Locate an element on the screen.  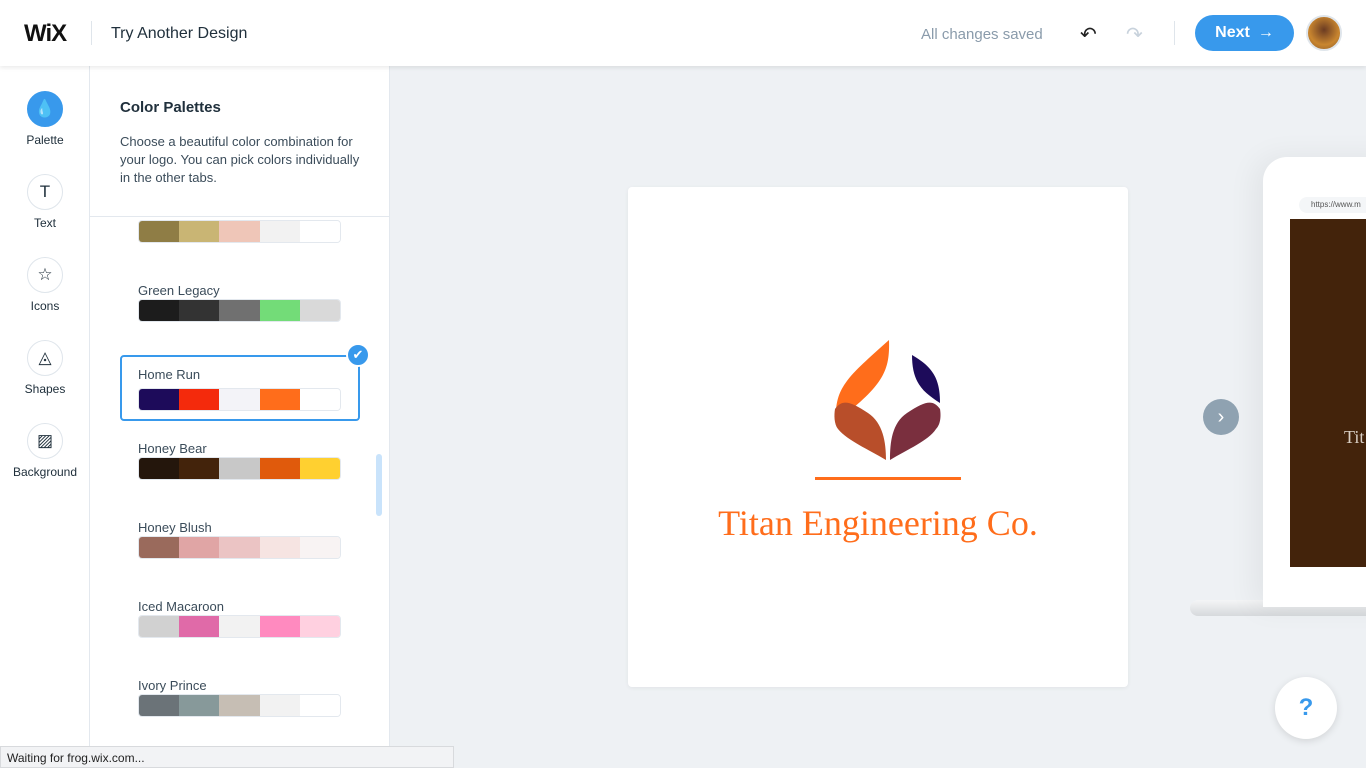
palette-home-run: Home Run is located at coordinates (240, 388).